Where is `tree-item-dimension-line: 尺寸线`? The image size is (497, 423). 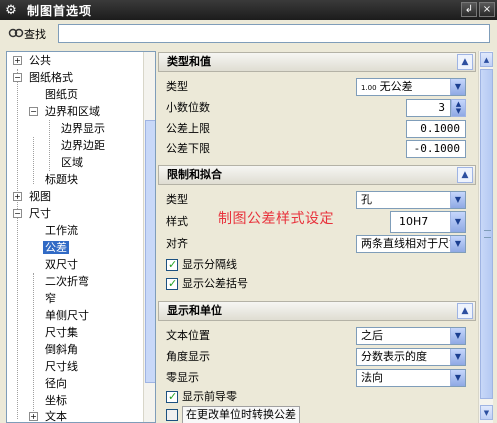 tree-item-dimension-line: 尺寸线 is located at coordinates (61, 366).